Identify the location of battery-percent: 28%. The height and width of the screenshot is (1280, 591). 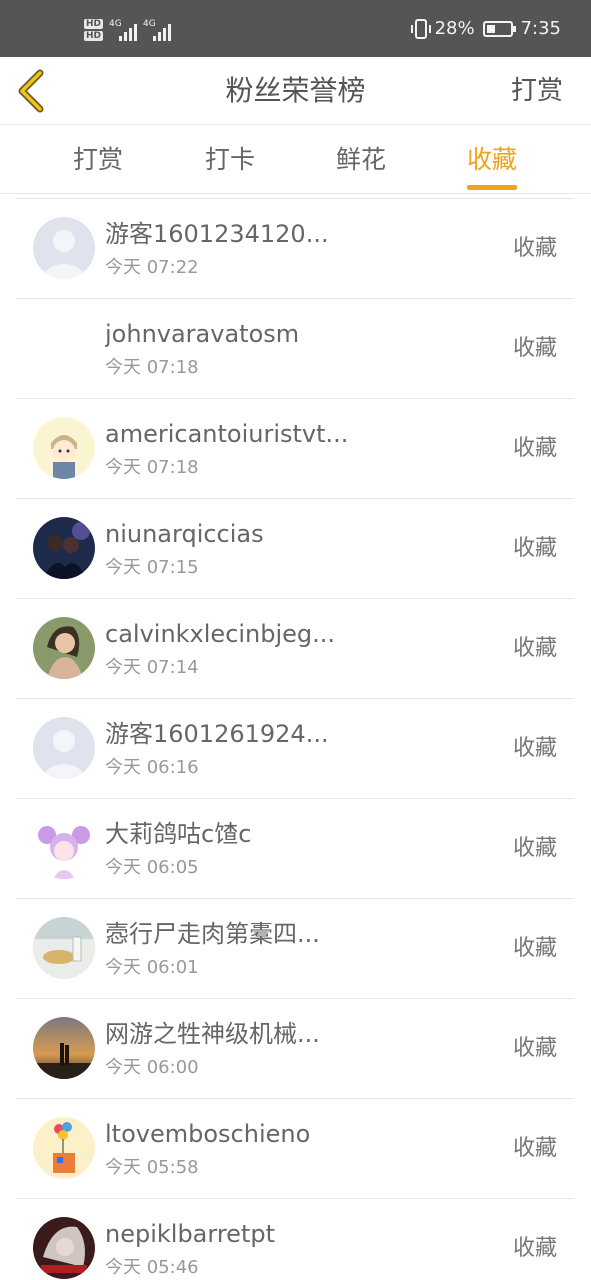
(454, 28).